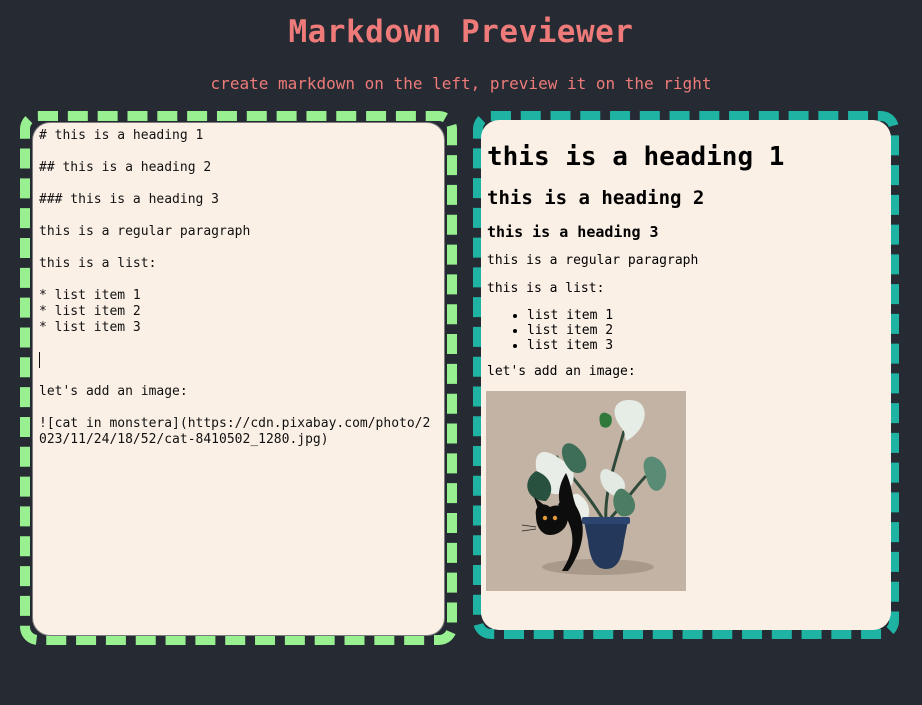  I want to click on list-item: list item 1, so click(706, 315).